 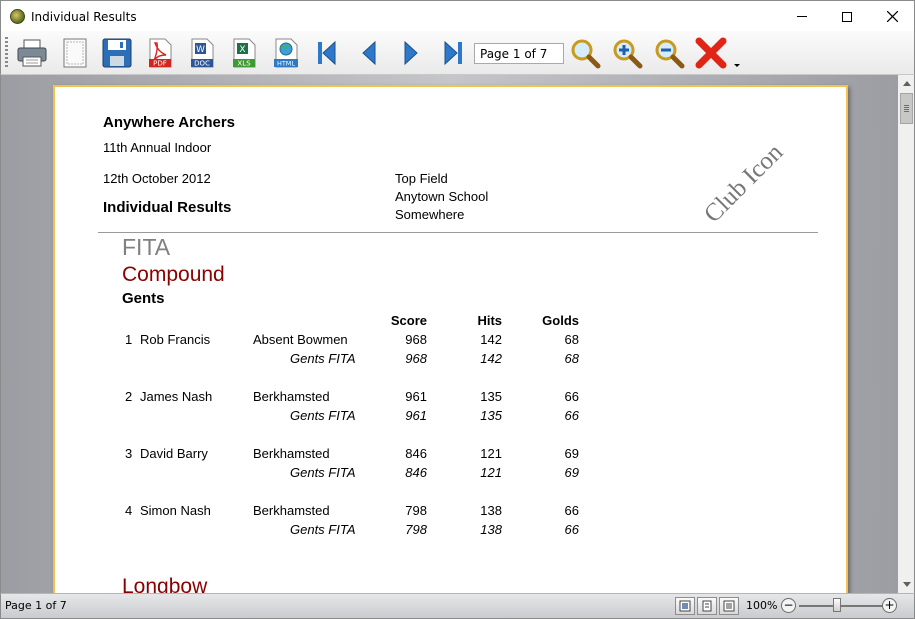 What do you see at coordinates (491, 358) in the screenshot?
I see `archer-round-hits: 142` at bounding box center [491, 358].